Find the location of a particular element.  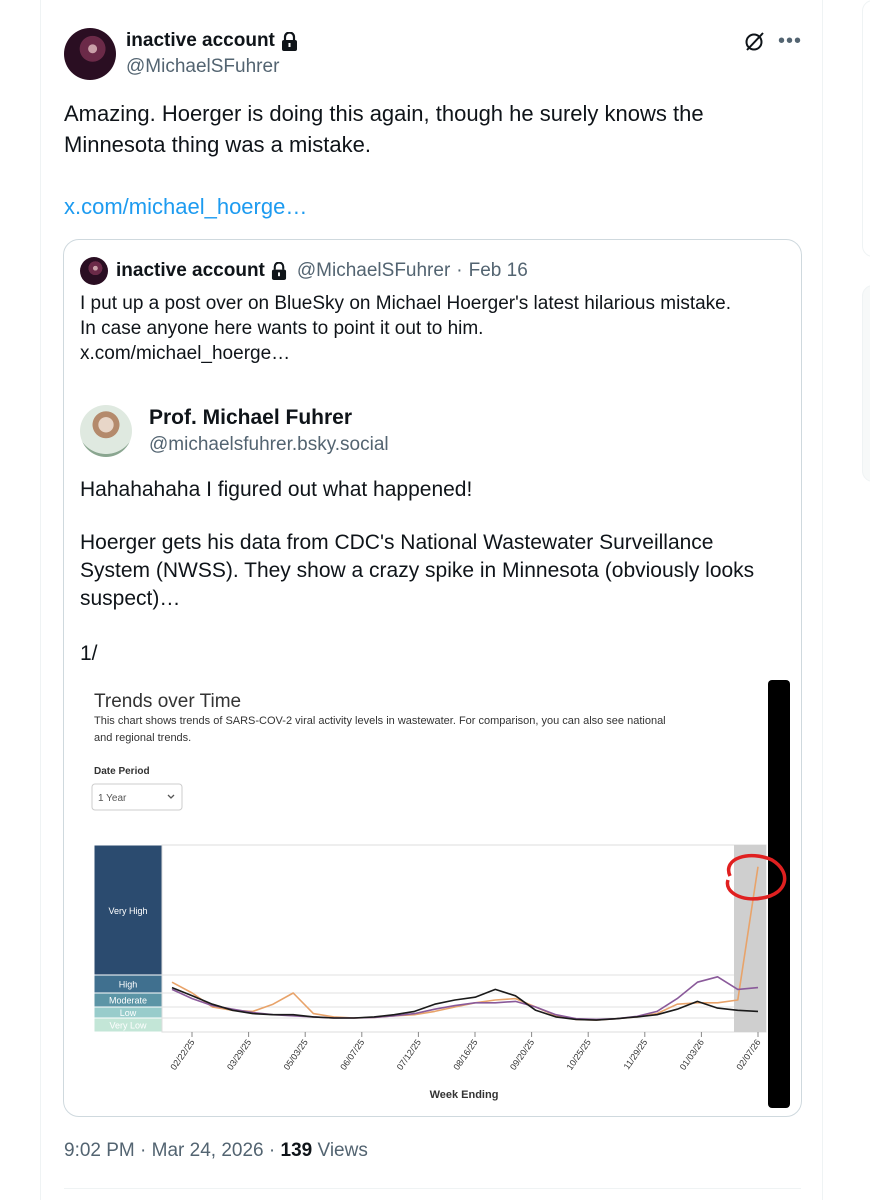

author-handle: @MichaelSFuhrer is located at coordinates (202, 67).